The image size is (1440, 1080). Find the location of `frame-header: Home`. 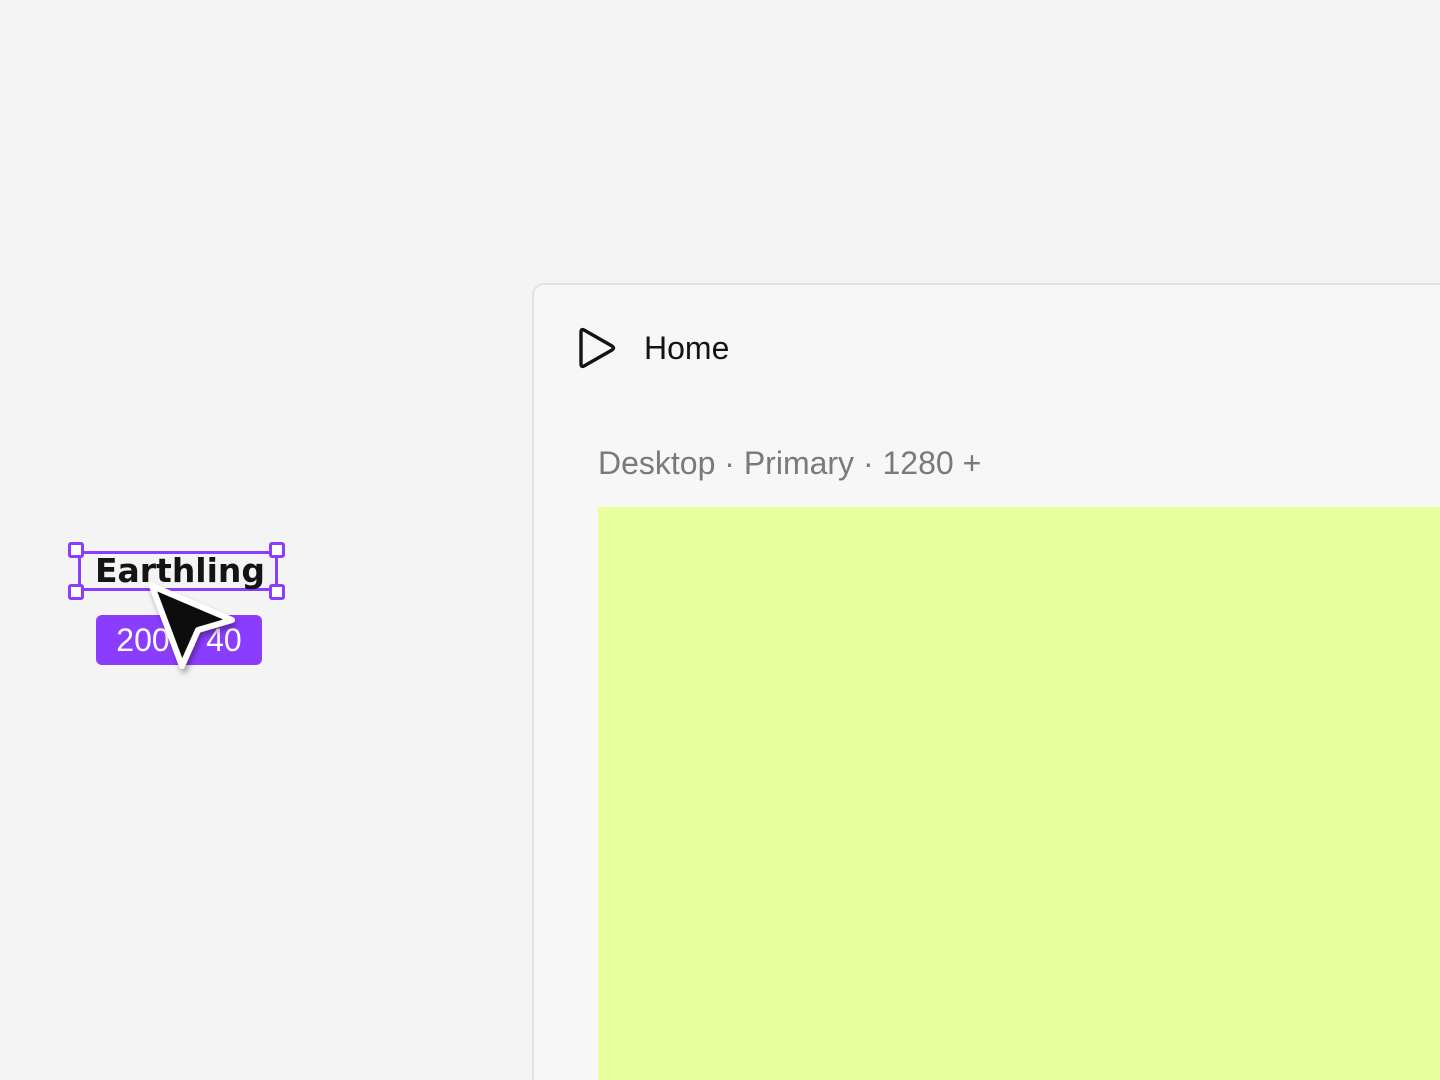

frame-header: Home is located at coordinates (653, 348).